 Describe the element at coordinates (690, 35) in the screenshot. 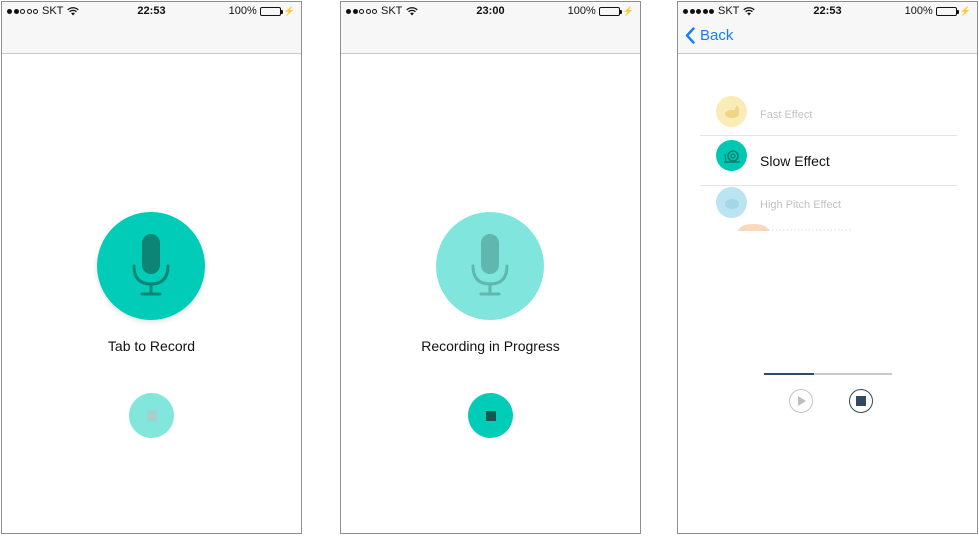

I see `chevron-left-icon` at that location.